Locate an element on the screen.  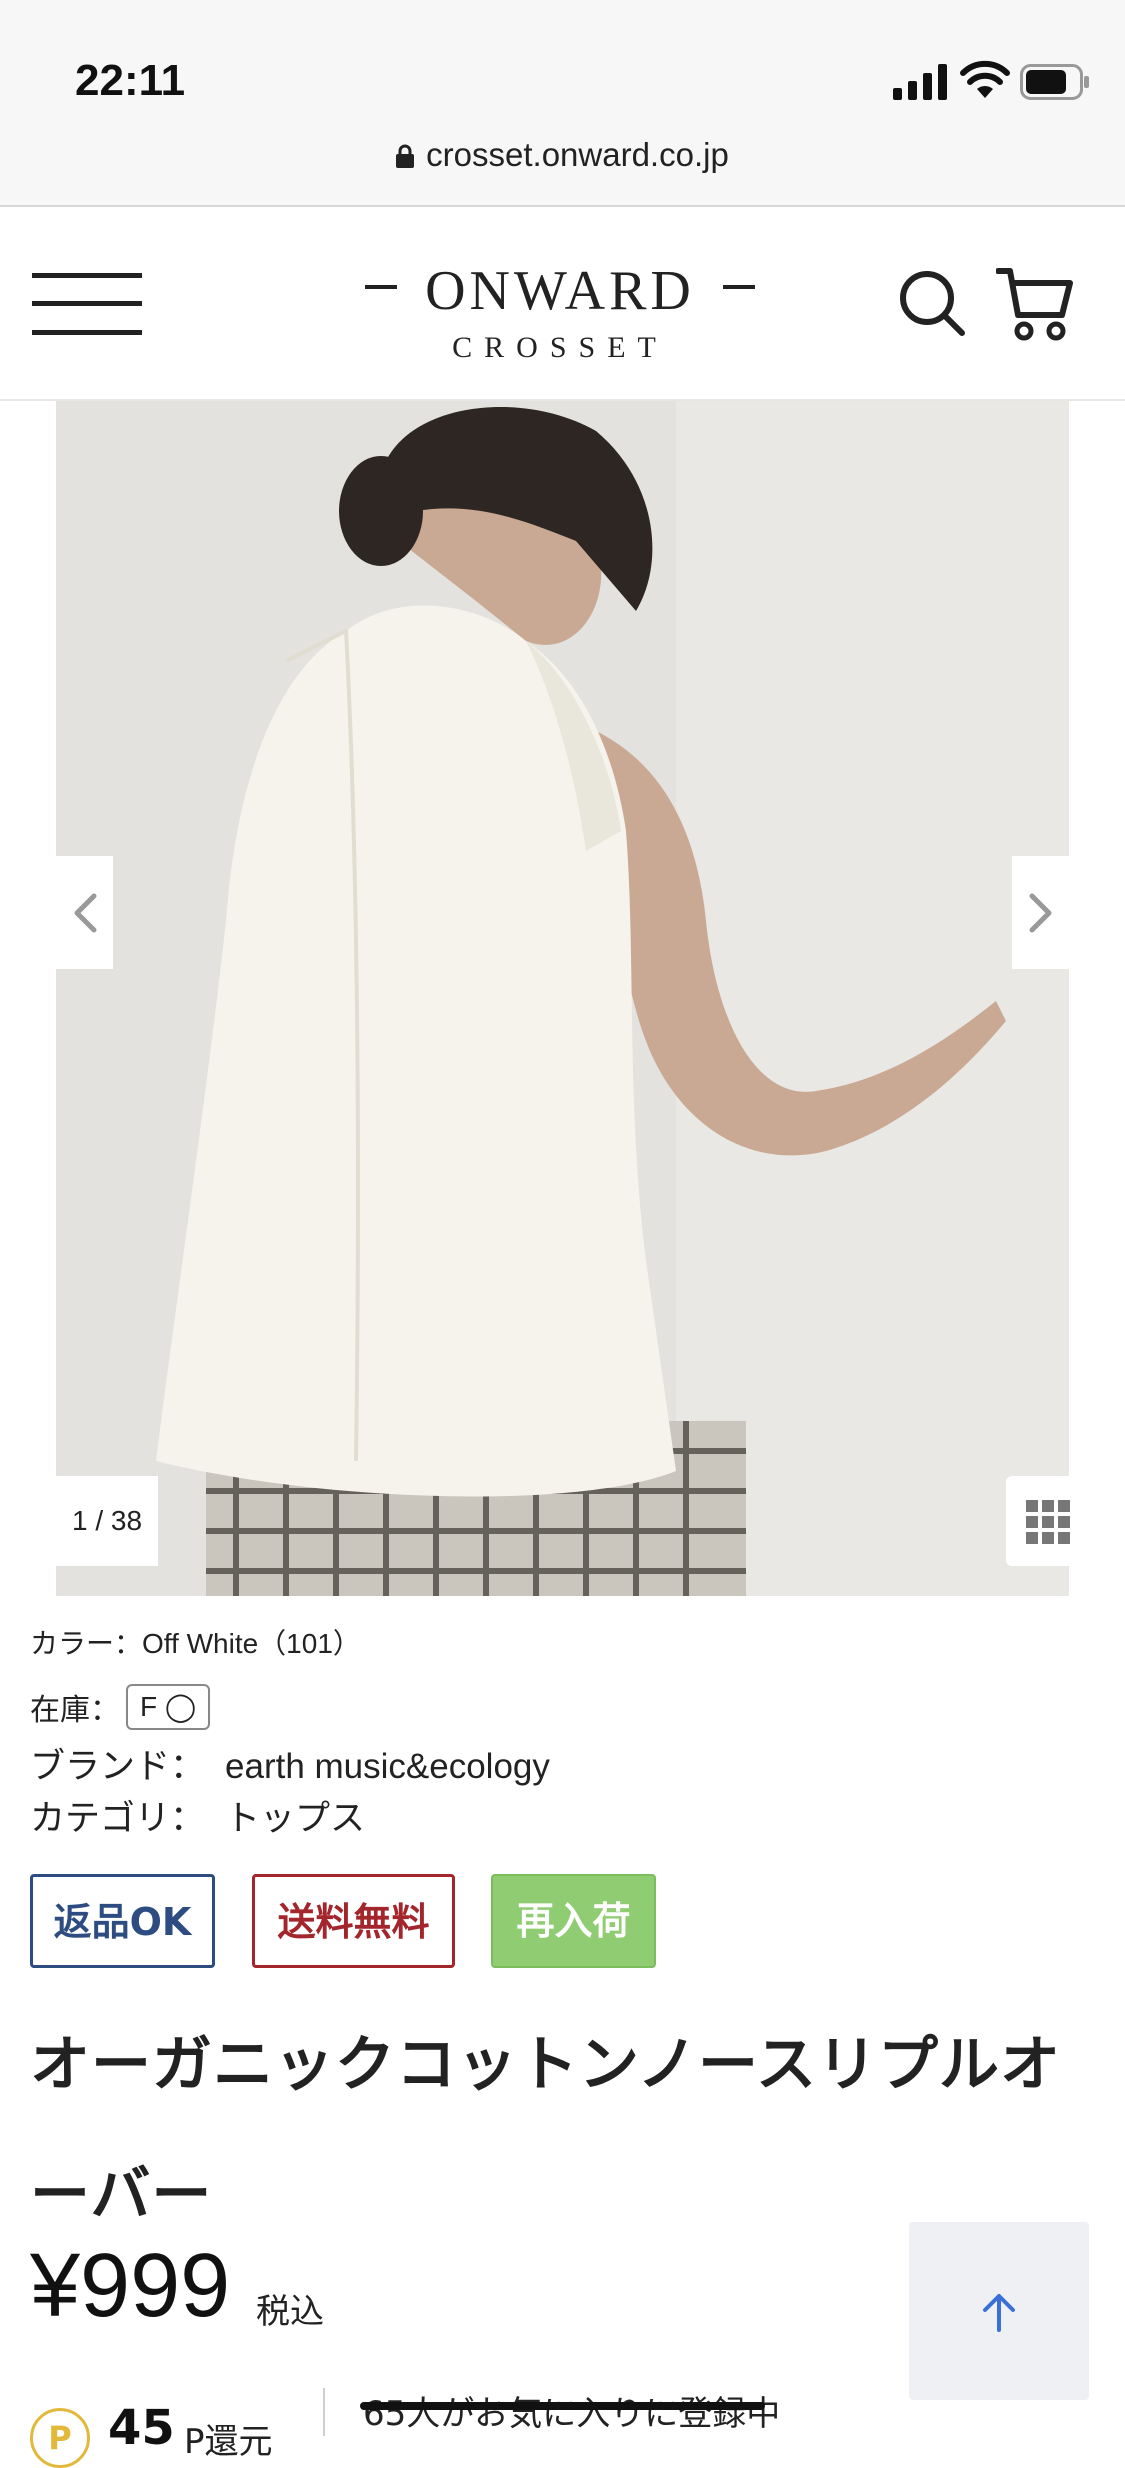
category-label: カテゴリ： is located at coordinates (118, 1818).